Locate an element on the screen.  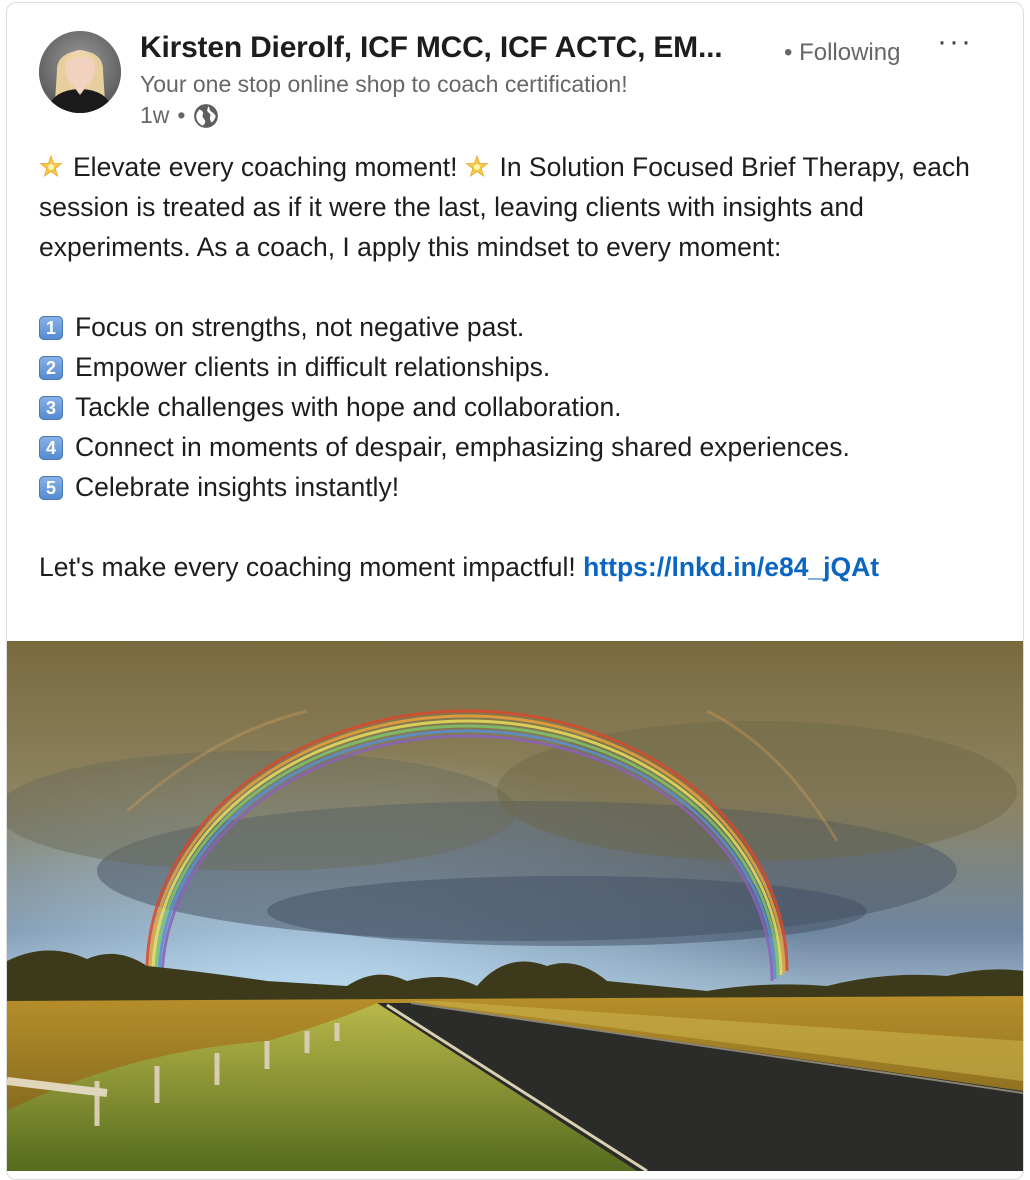
avatar is located at coordinates (80, 72).